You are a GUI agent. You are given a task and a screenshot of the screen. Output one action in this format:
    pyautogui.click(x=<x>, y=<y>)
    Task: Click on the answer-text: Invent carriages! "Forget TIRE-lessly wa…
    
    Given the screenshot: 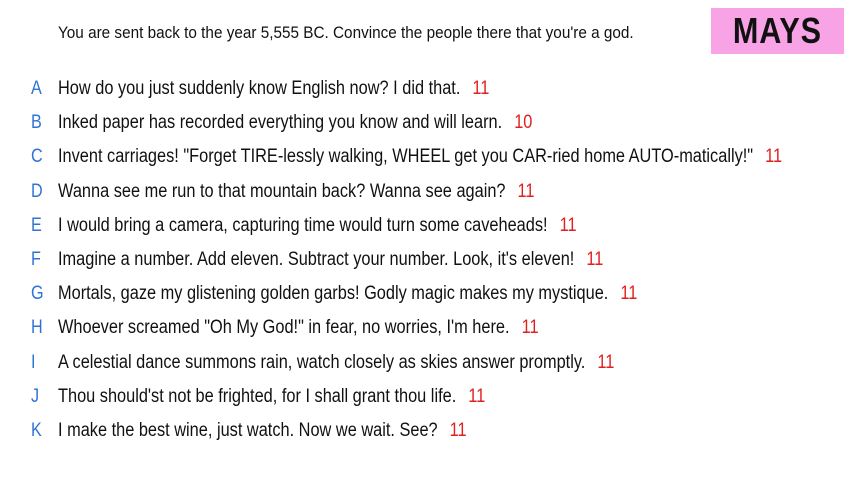 What is the action you would take?
    pyautogui.click(x=406, y=157)
    